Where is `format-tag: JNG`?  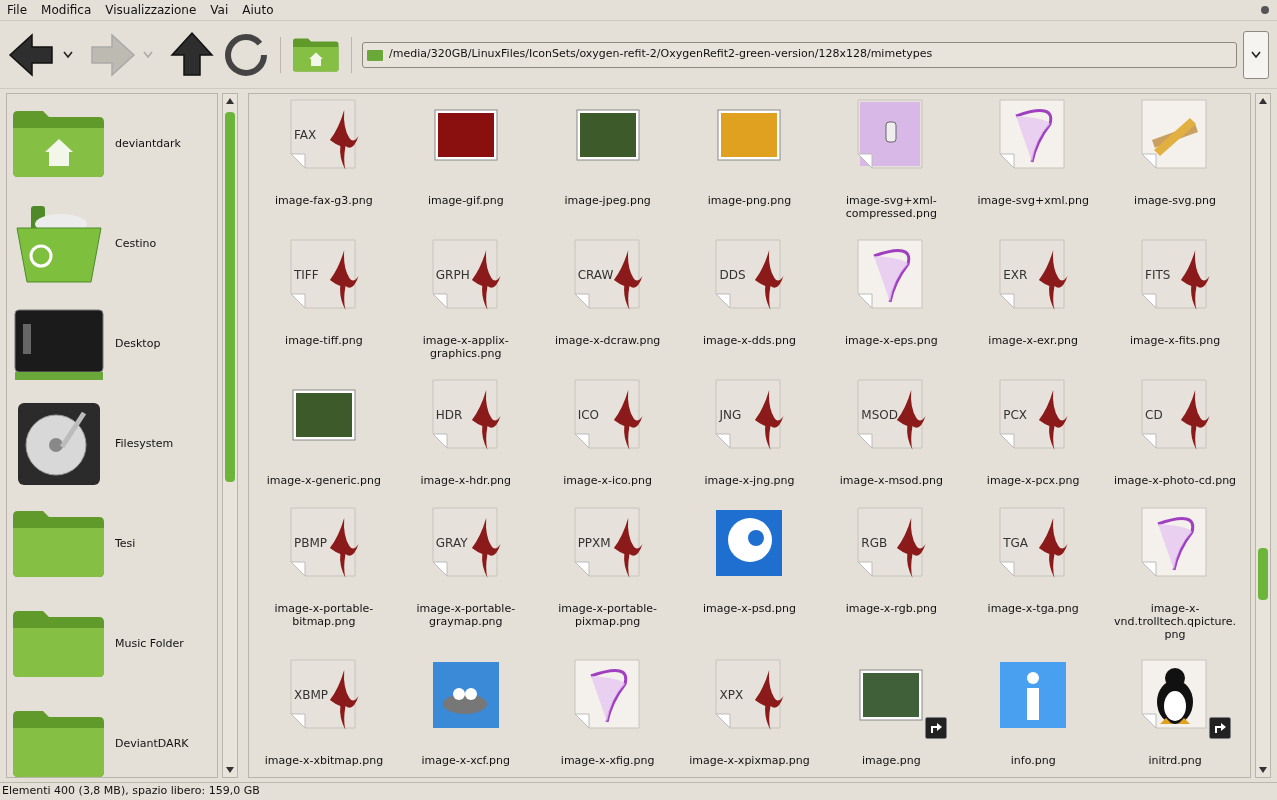 format-tag: JNG is located at coordinates (730, 415).